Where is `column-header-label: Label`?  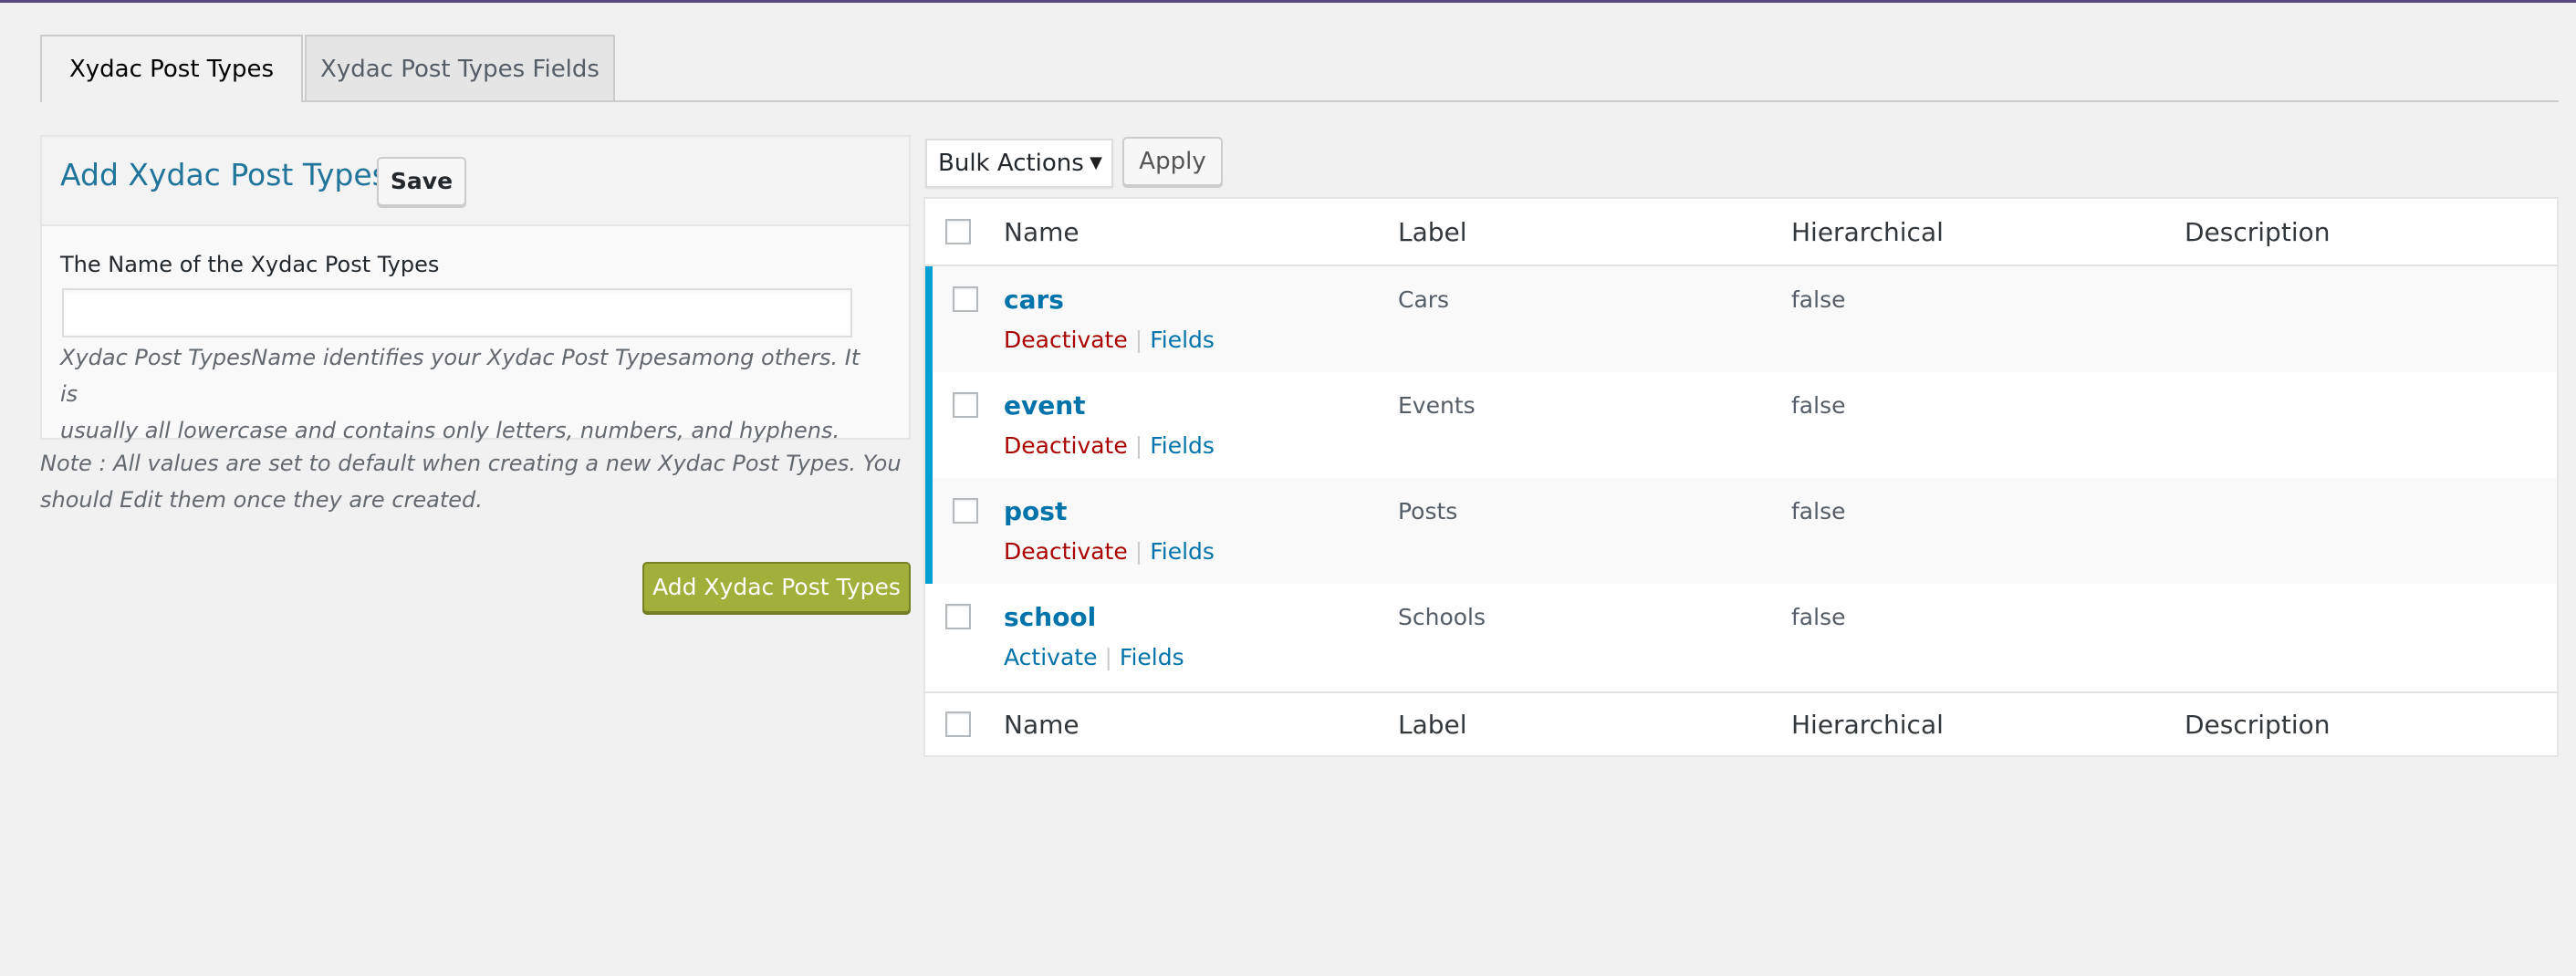
column-header-label: Label is located at coordinates (1432, 232).